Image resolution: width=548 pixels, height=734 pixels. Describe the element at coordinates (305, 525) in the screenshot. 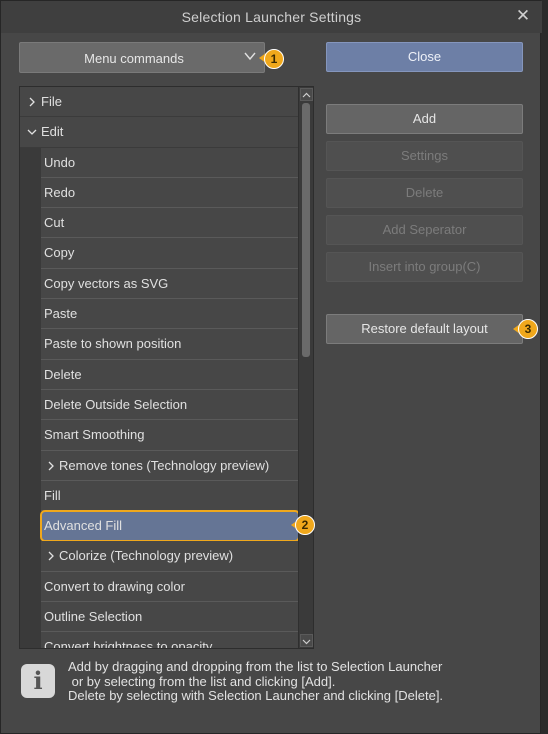

I see `callout-badge-2: 2` at that location.